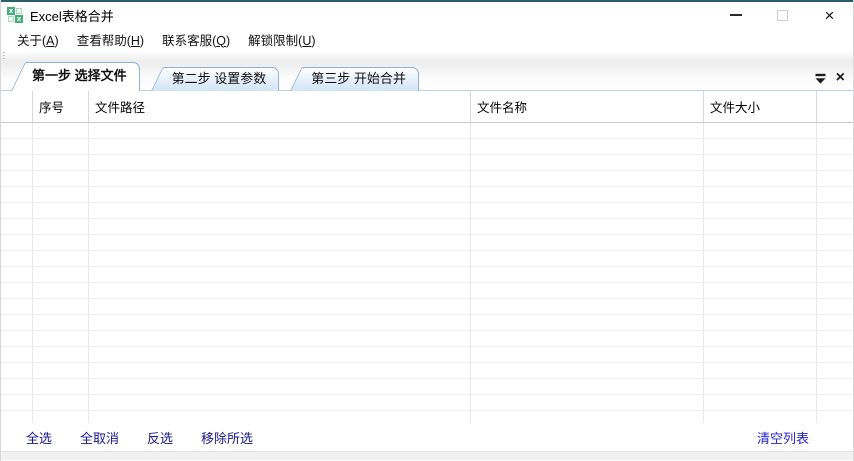 The height and width of the screenshot is (461, 854). What do you see at coordinates (354, 79) in the screenshot?
I see `tab-step3-start-merge: 第三步 开始合并` at bounding box center [354, 79].